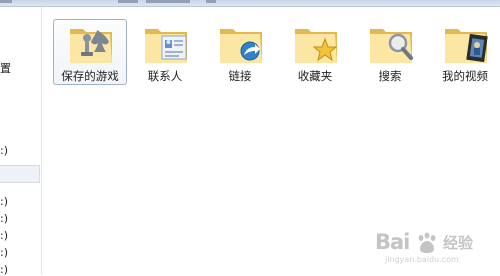  I want to click on nav-item-label: 置, so click(5, 68).